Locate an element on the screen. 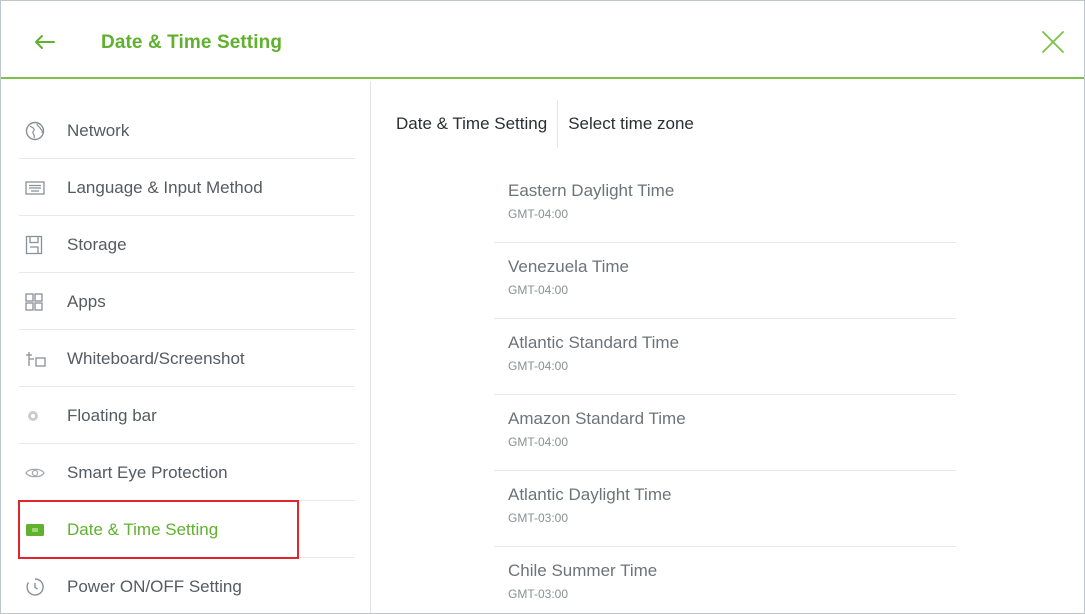 This screenshot has height=614, width=1085. timezone-name: Eastern Daylight Time is located at coordinates (591, 190).